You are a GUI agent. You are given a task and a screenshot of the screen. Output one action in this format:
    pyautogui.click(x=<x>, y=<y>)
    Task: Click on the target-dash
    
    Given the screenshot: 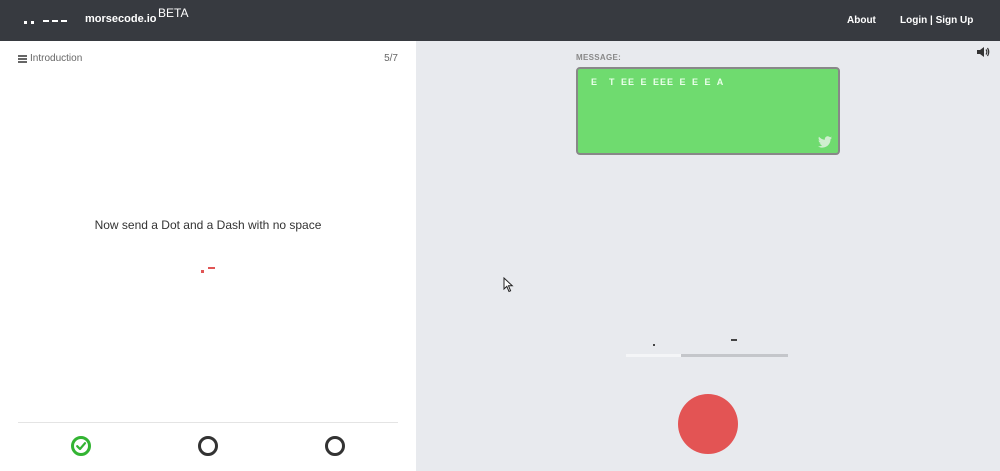 What is the action you would take?
    pyautogui.click(x=211, y=268)
    